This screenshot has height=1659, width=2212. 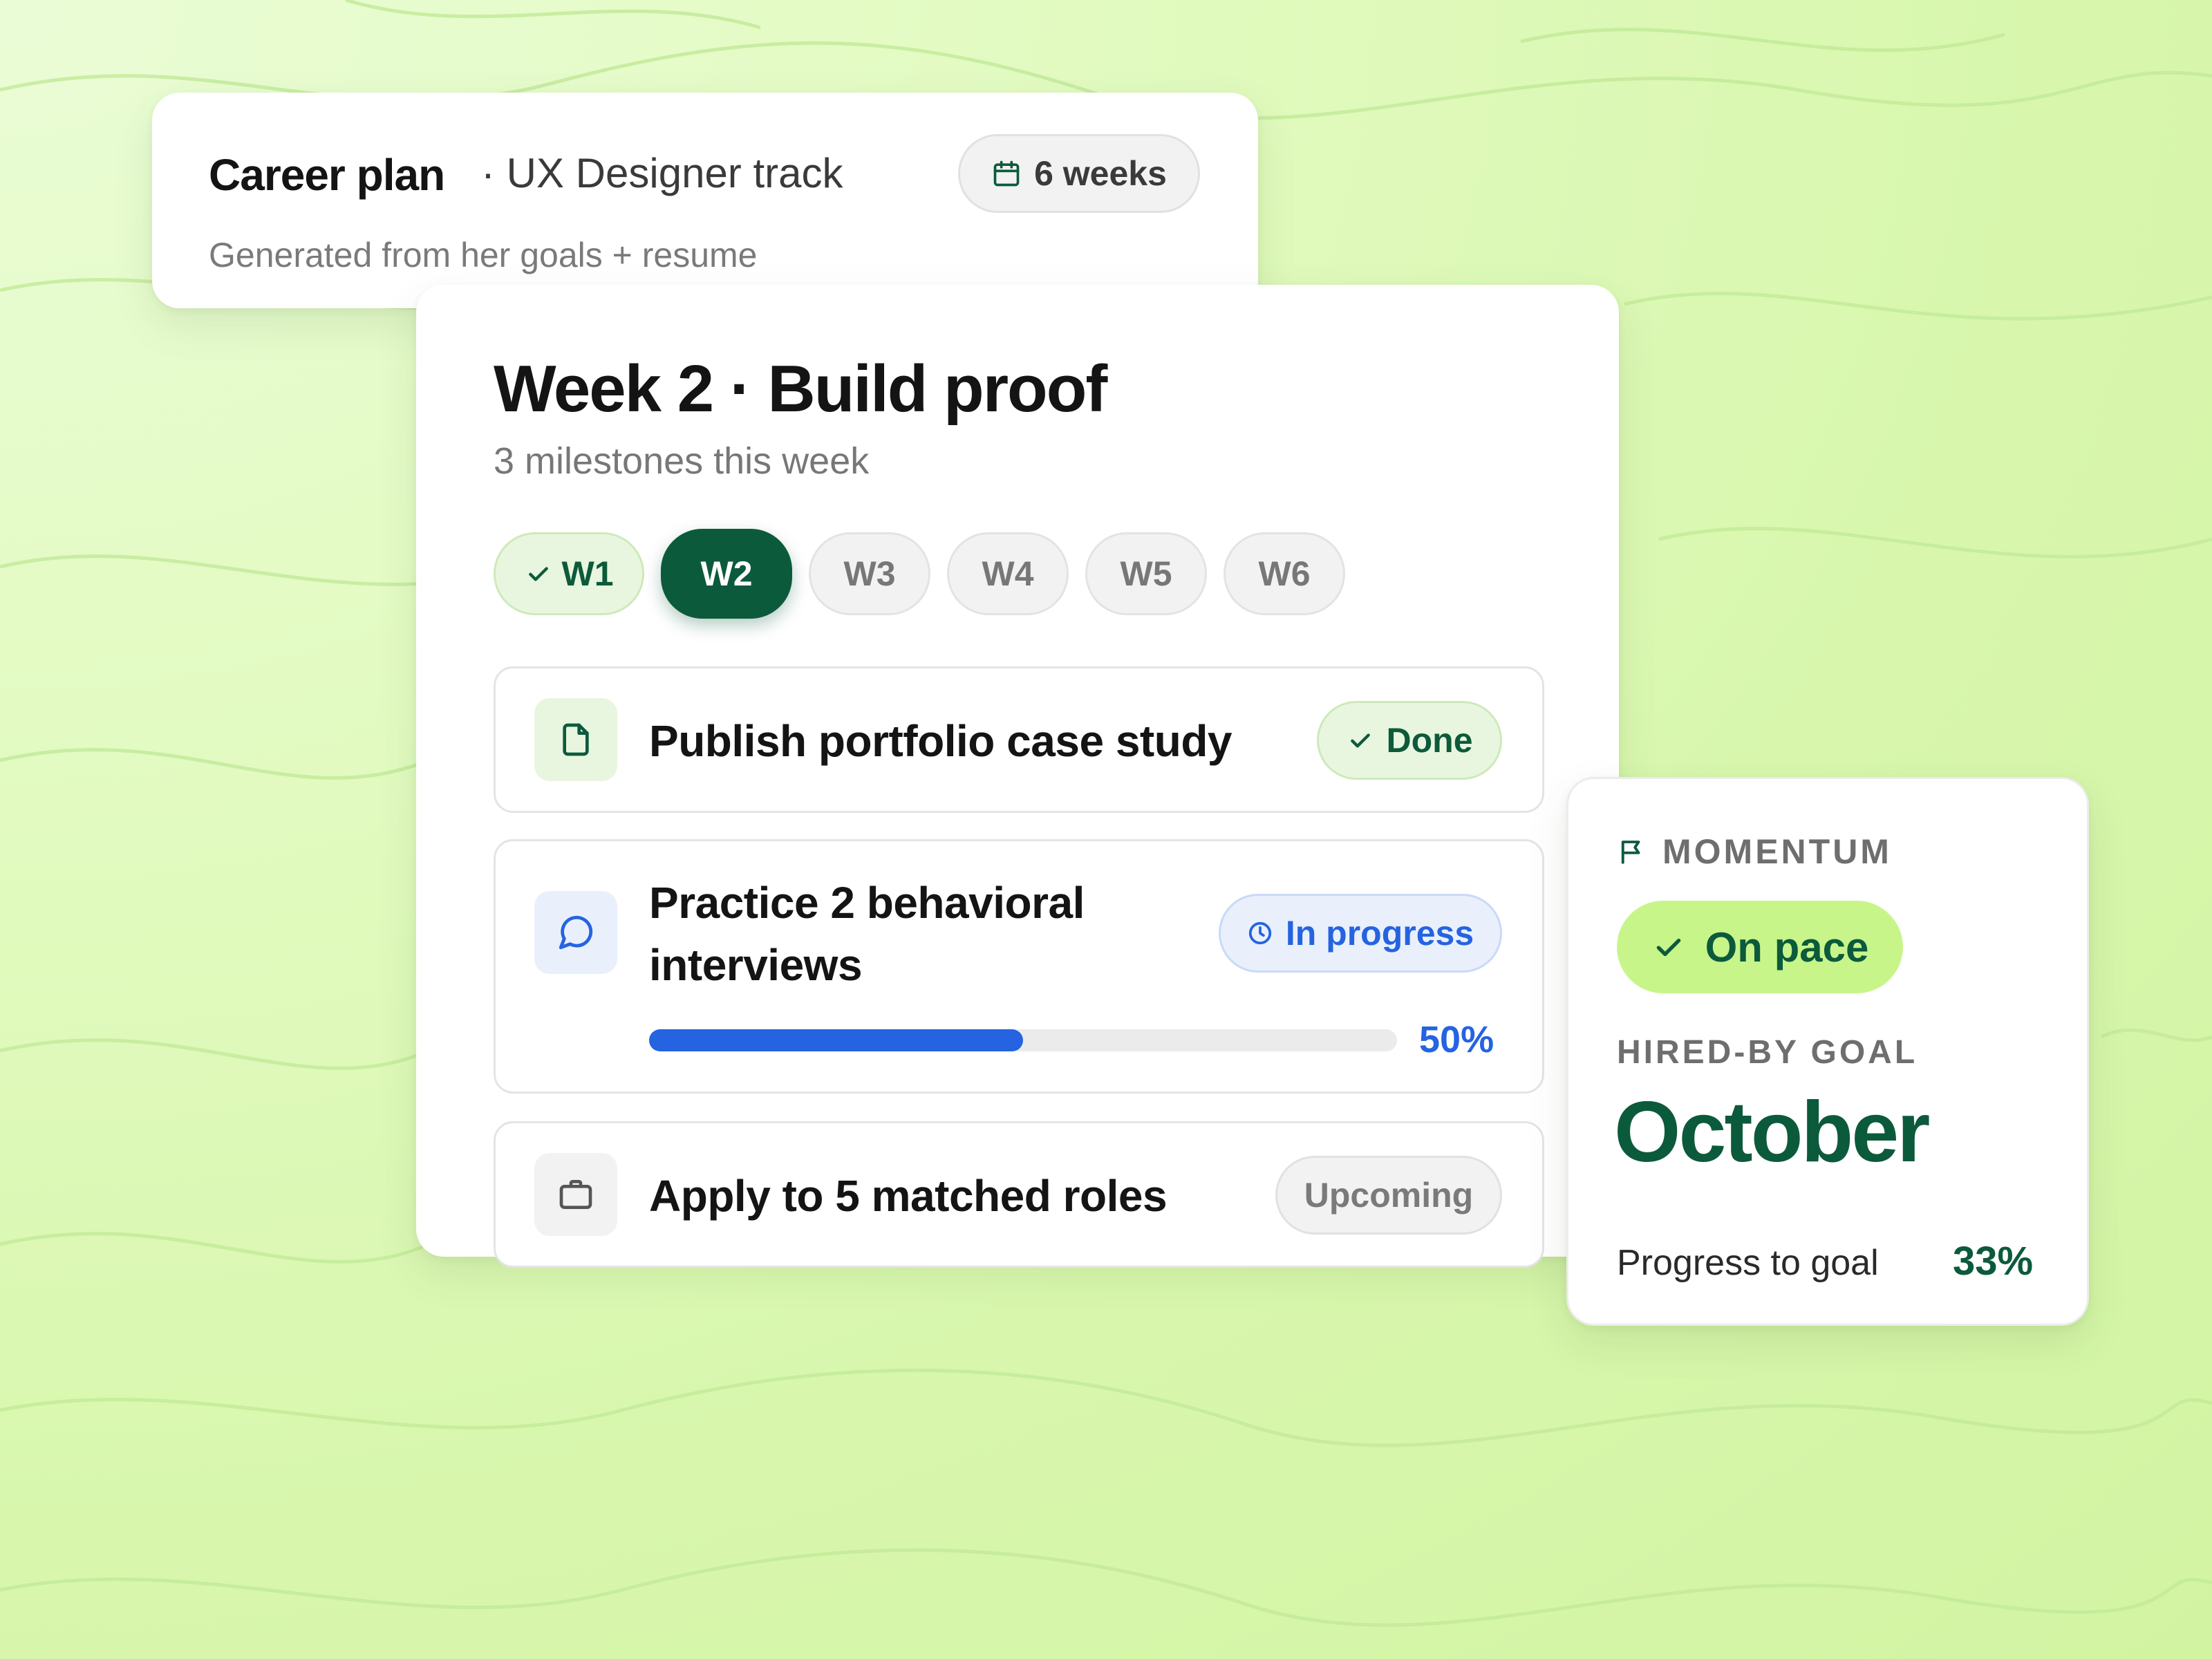 What do you see at coordinates (1100, 174) in the screenshot?
I see `duration-label: 6 weeks` at bounding box center [1100, 174].